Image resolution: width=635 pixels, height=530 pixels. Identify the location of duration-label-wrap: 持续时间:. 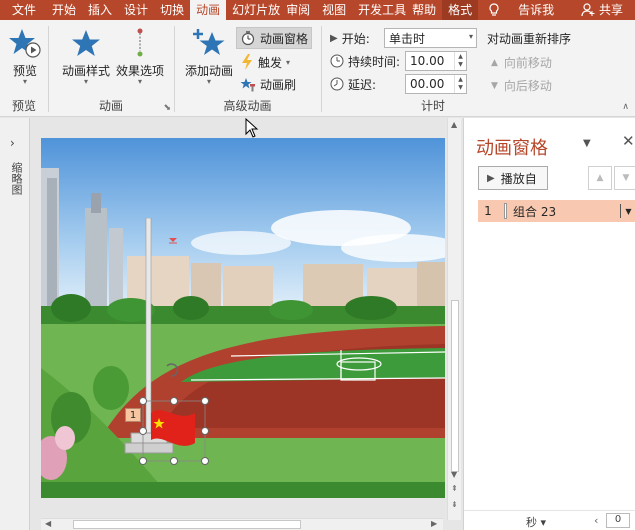
(366, 61).